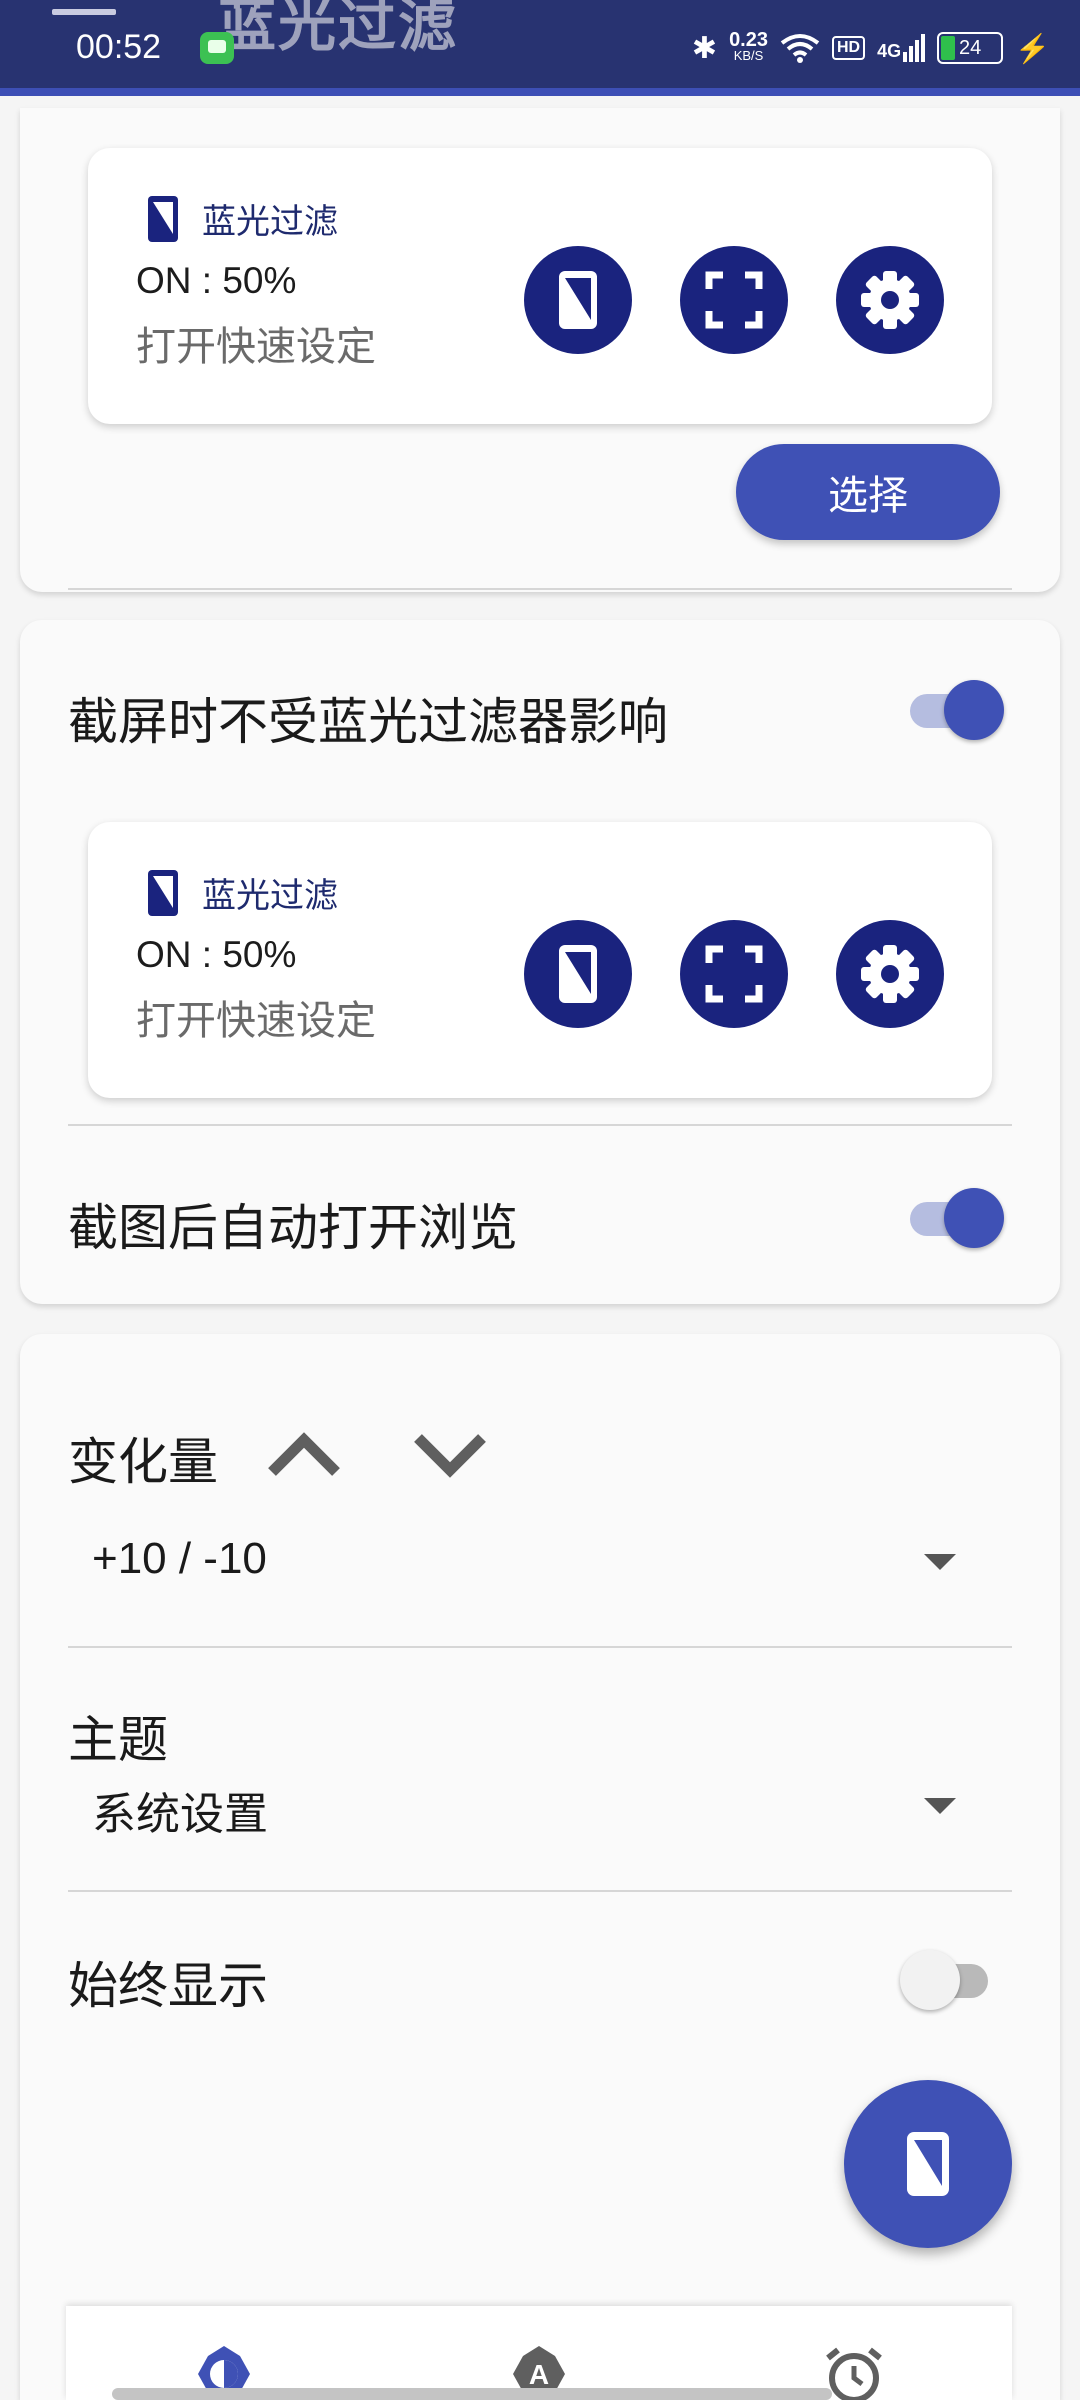  I want to click on hd-icon: HD, so click(849, 48).